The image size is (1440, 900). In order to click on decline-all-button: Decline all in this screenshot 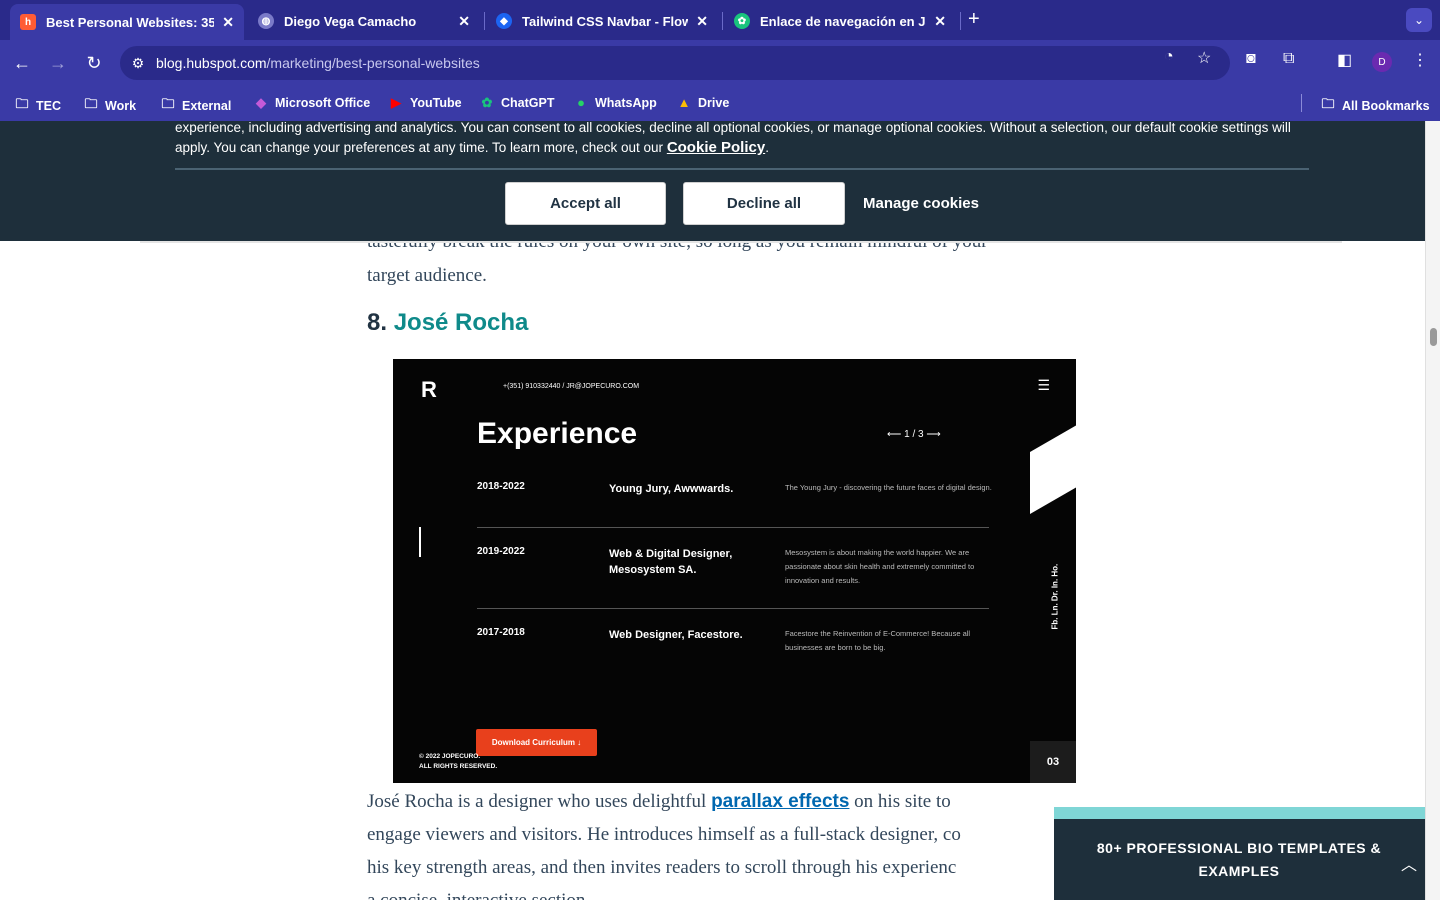, I will do `click(764, 203)`.